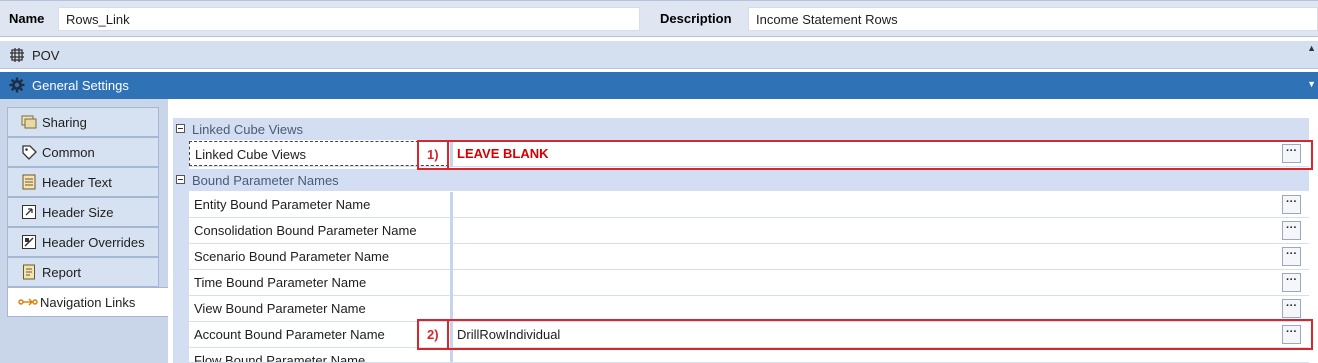 The width and height of the screenshot is (1318, 363). Describe the element at coordinates (46, 55) in the screenshot. I see `pov-label: POV` at that location.